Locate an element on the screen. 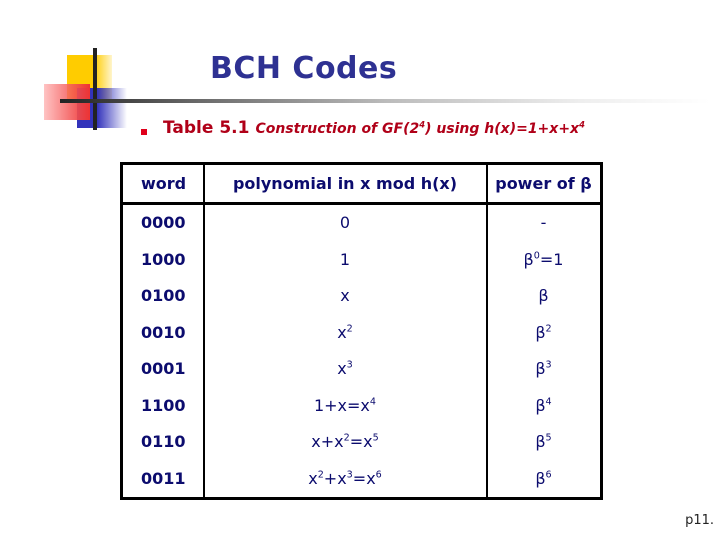 The height and width of the screenshot is (540, 720). cell-power: β6 is located at coordinates (543, 478).